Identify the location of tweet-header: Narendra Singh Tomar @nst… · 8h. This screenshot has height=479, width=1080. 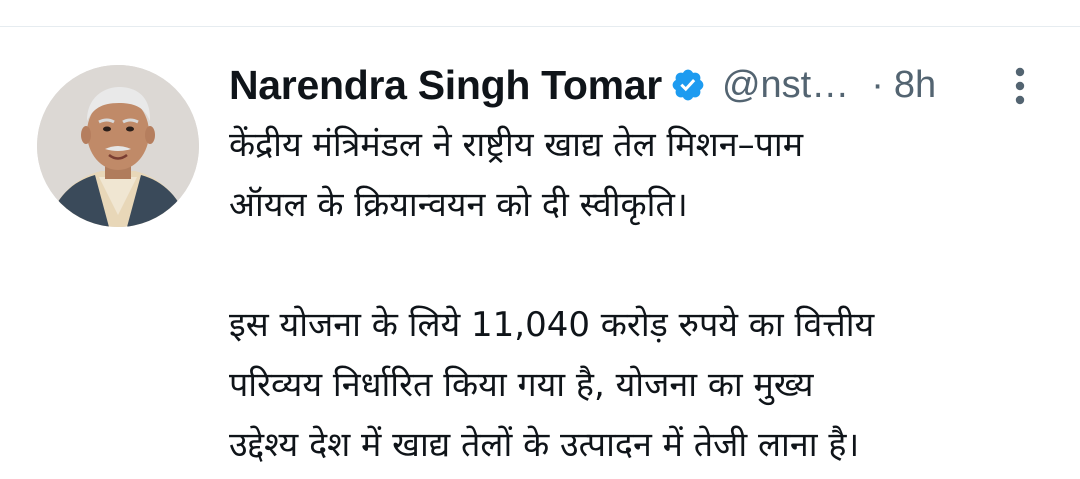
(582, 85).